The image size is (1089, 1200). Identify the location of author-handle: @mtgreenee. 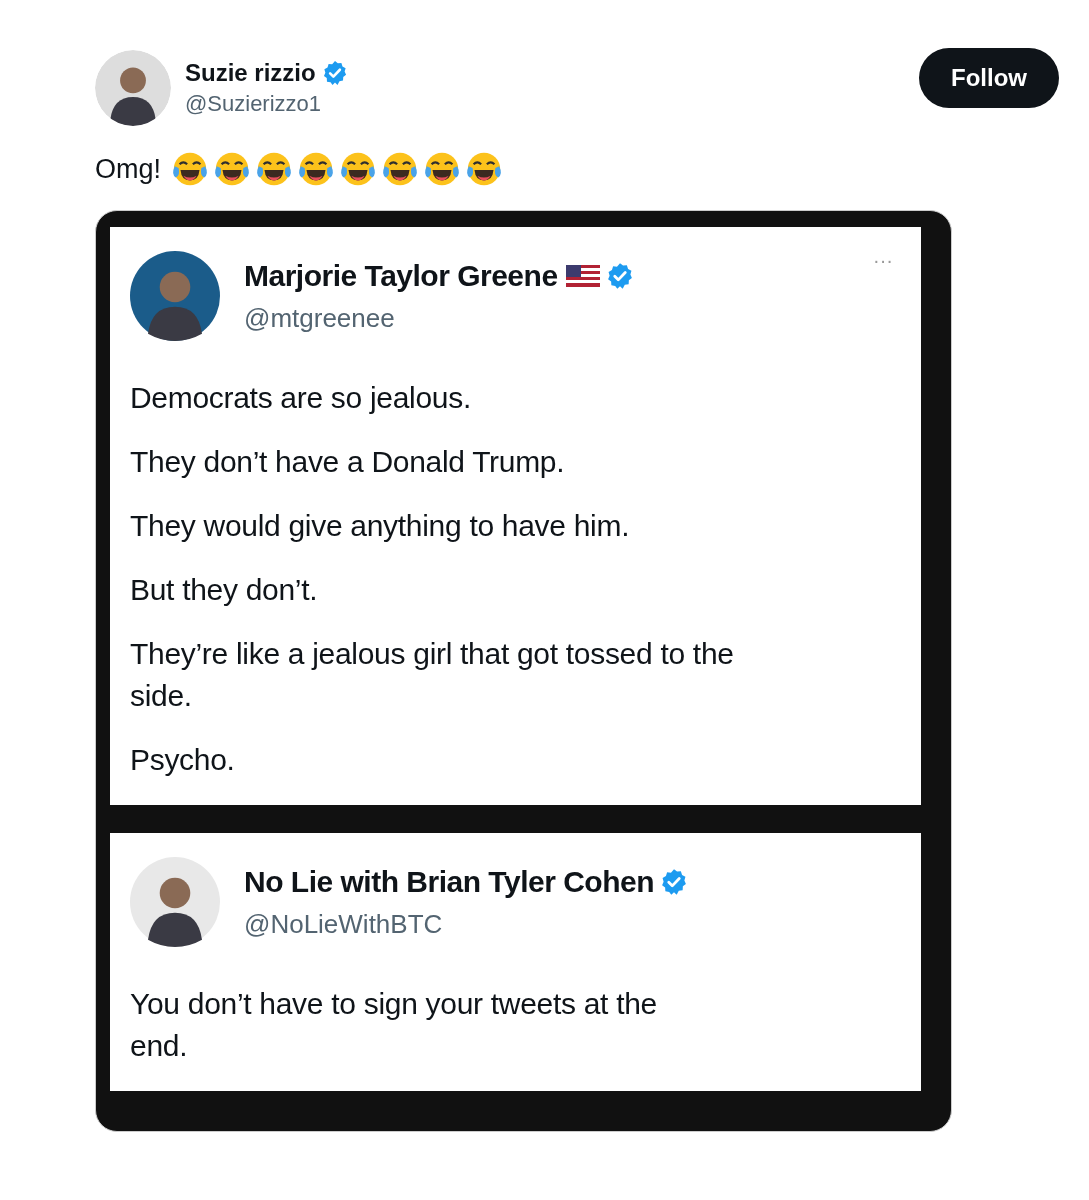
(320, 318).